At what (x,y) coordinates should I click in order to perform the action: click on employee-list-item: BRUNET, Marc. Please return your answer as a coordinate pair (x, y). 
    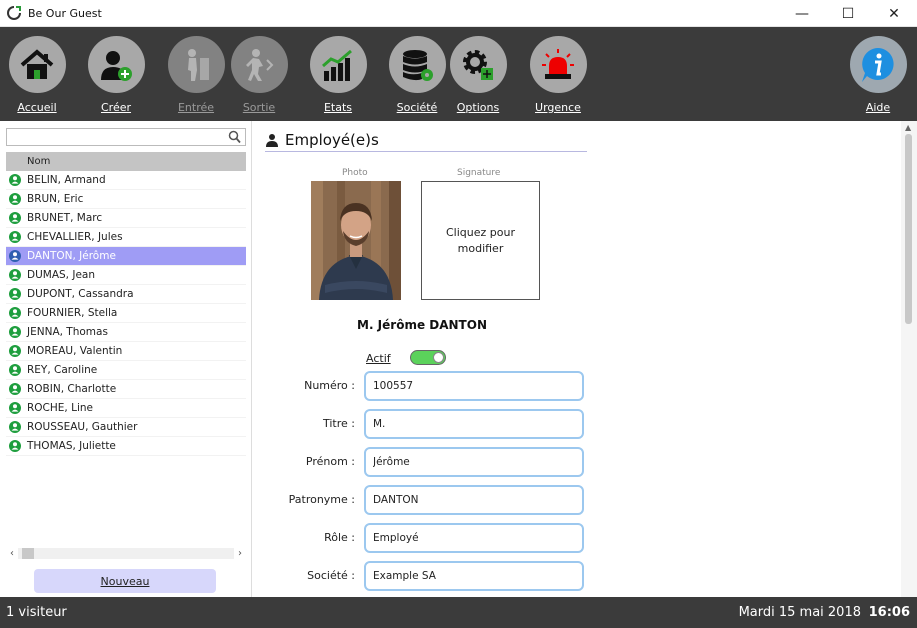
    Looking at the image, I should click on (126, 218).